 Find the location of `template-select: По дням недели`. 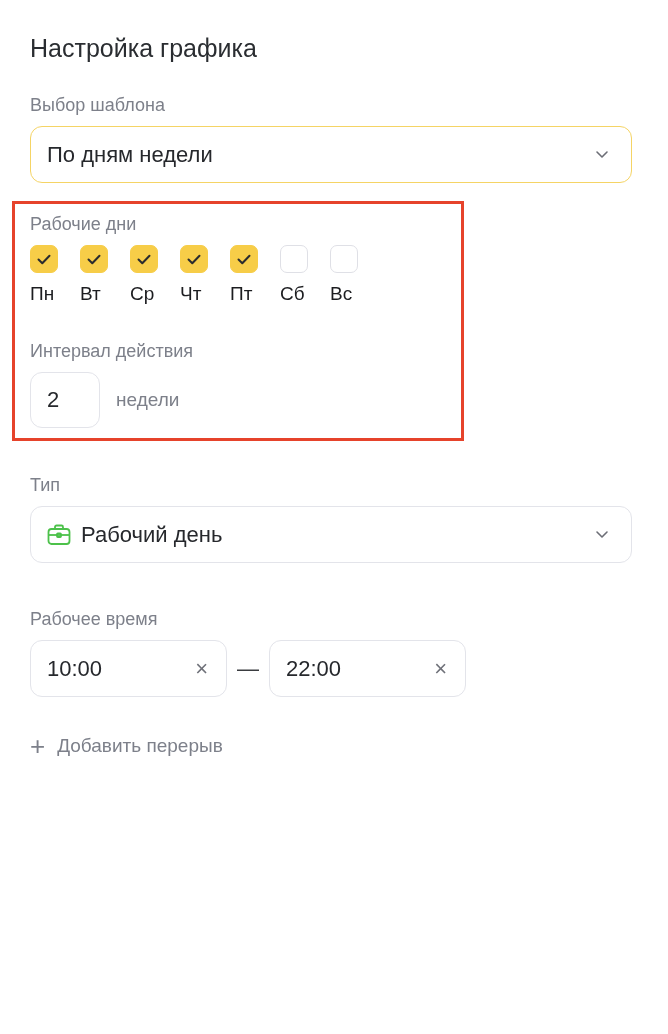

template-select: По дням недели is located at coordinates (331, 154).